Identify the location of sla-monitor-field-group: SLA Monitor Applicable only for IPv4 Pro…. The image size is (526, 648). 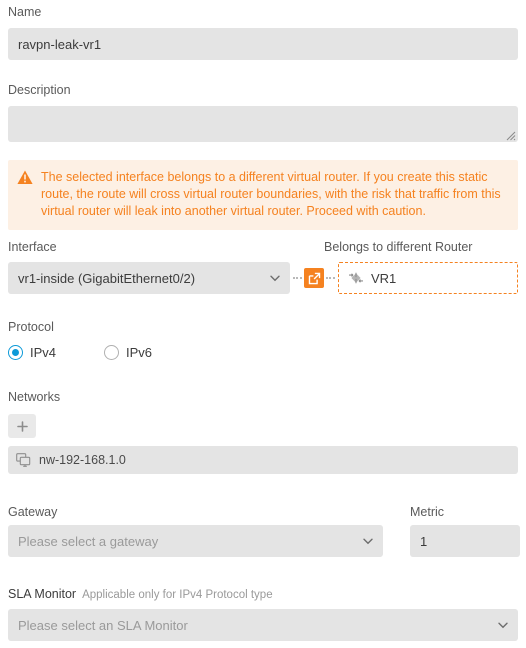
(263, 614).